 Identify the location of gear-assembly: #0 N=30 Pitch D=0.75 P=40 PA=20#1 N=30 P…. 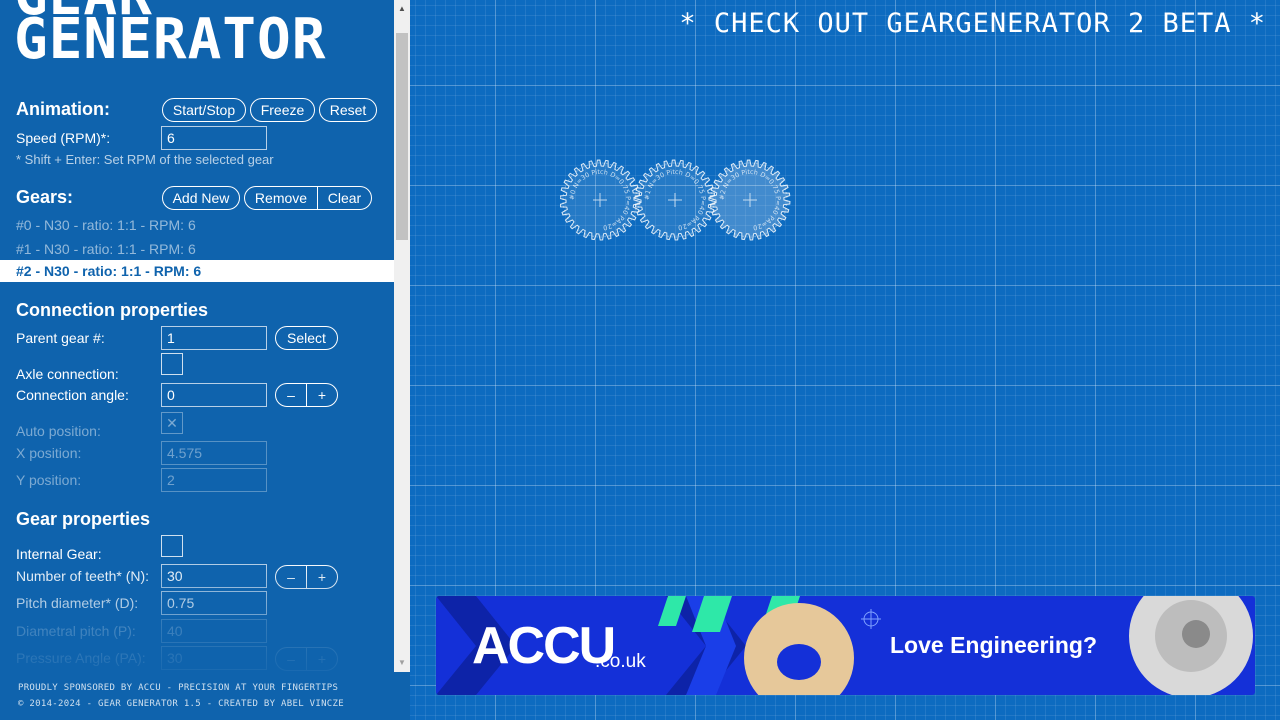
(690, 200).